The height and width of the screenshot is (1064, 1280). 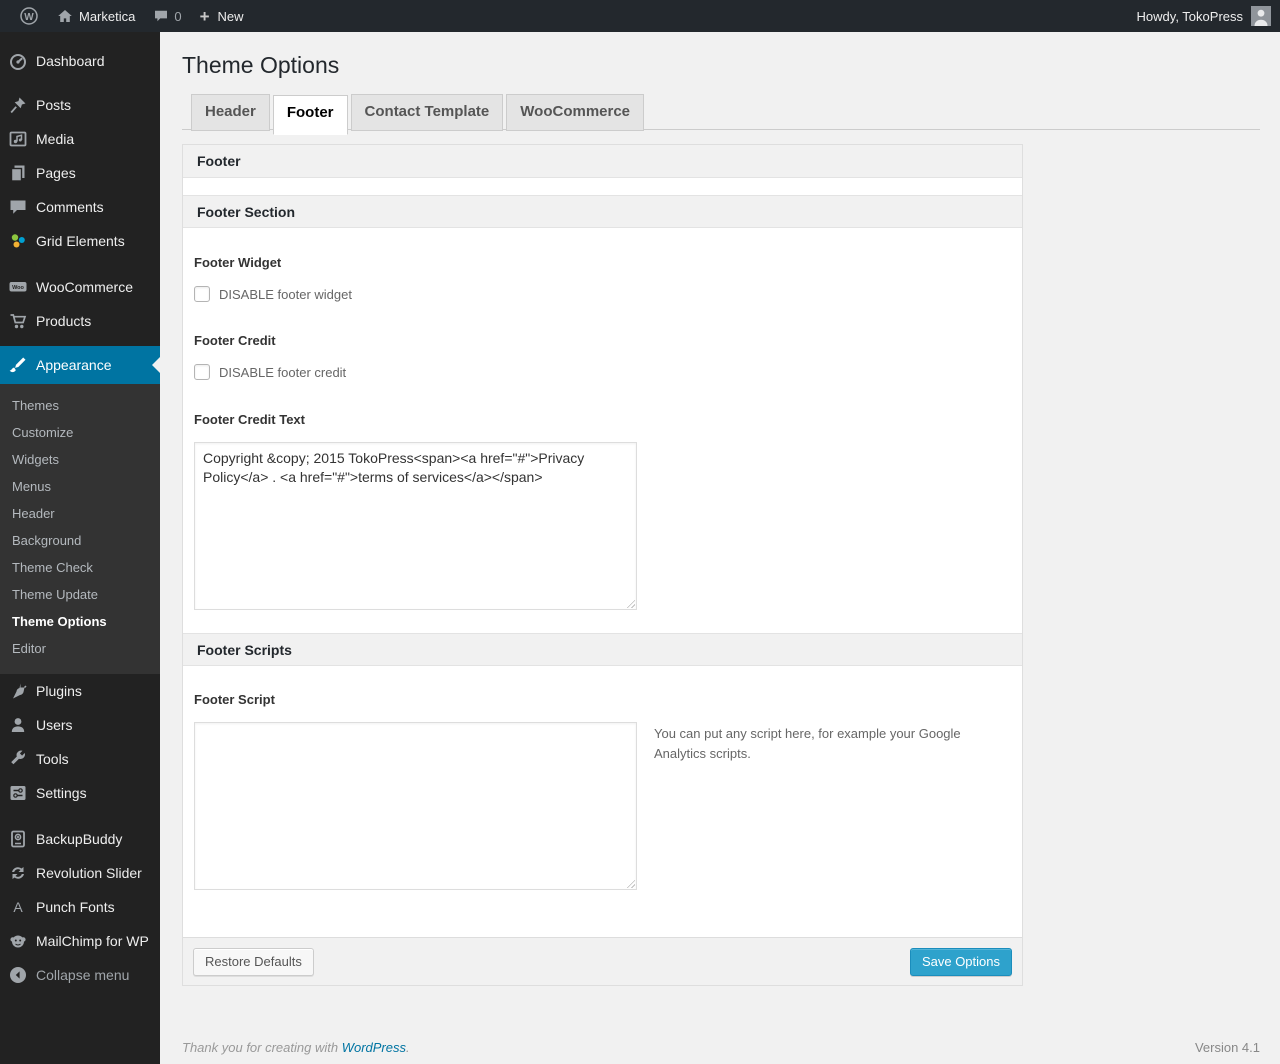 I want to click on sidebar-item-label: BackupBuddy, so click(x=79, y=839).